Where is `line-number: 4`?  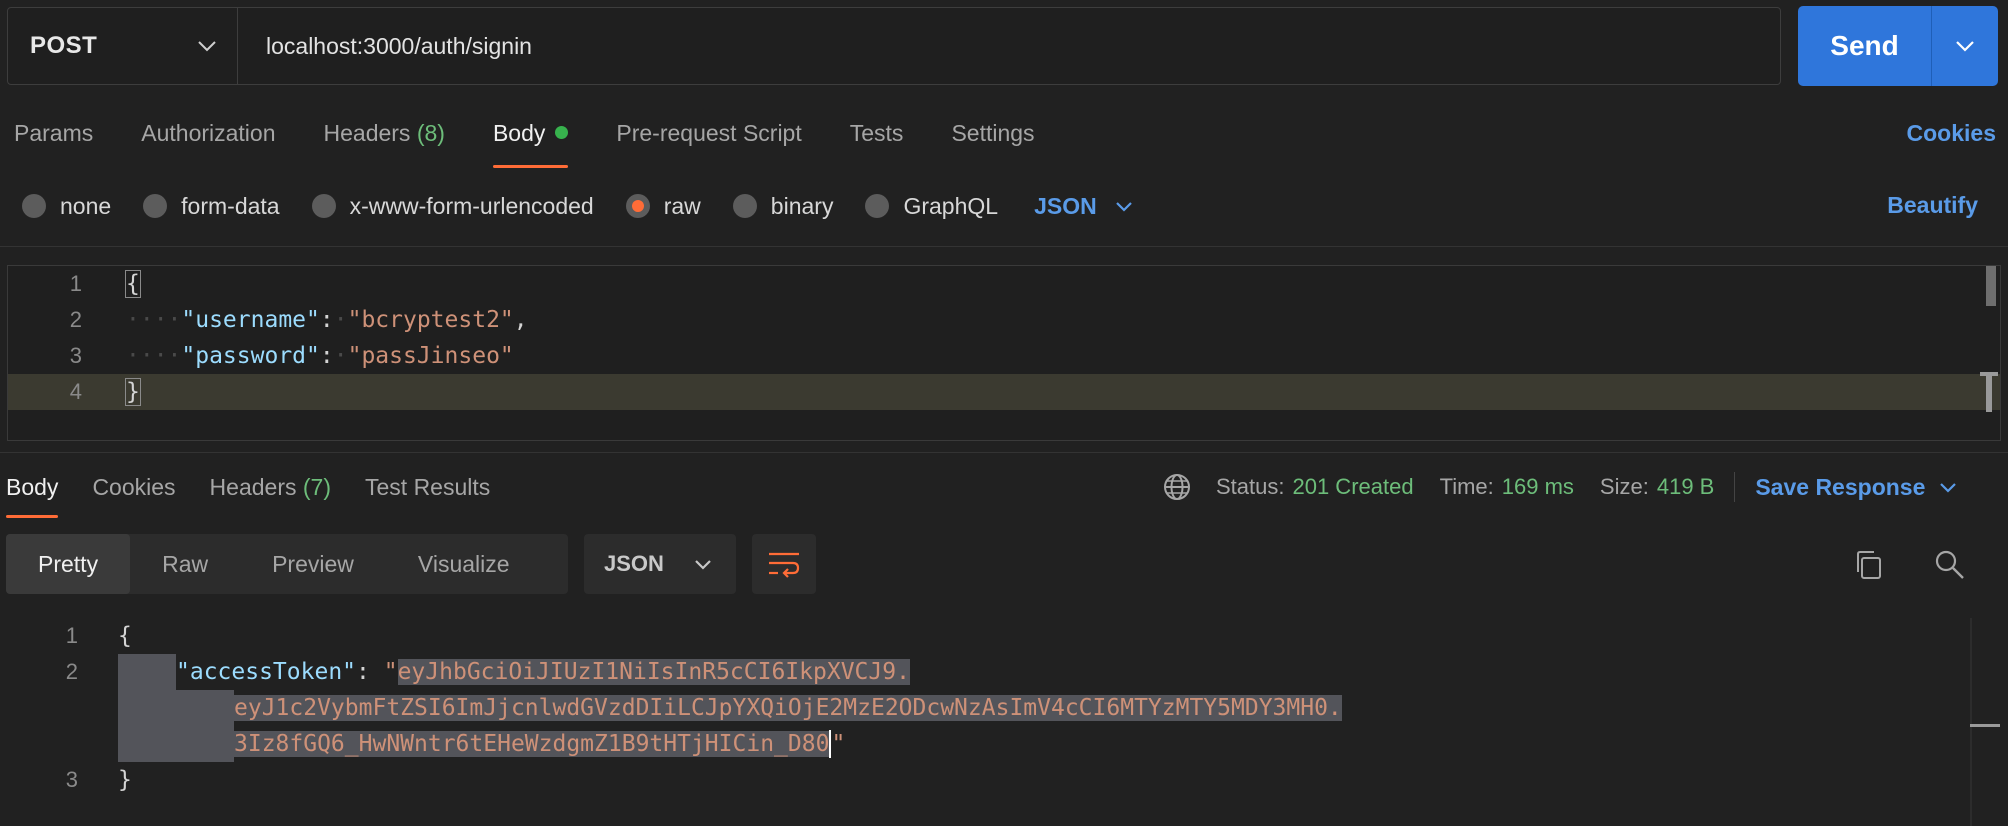 line-number: 4 is located at coordinates (75, 391).